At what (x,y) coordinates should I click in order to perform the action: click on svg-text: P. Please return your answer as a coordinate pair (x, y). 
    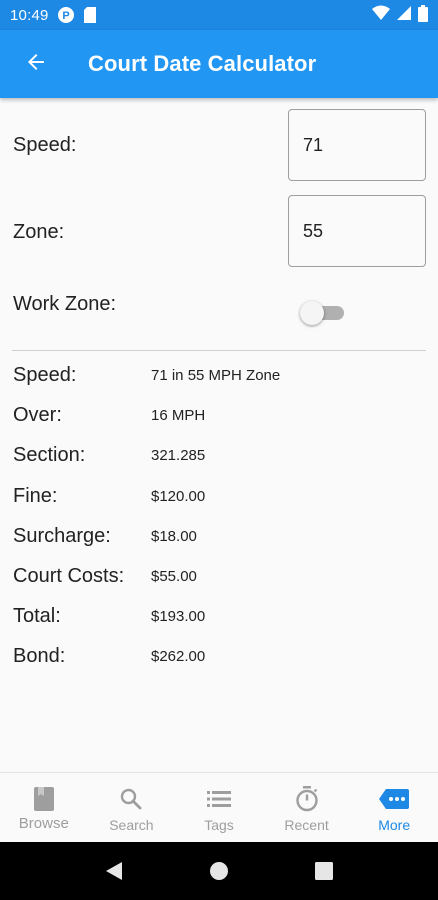
    Looking at the image, I should click on (65, 16).